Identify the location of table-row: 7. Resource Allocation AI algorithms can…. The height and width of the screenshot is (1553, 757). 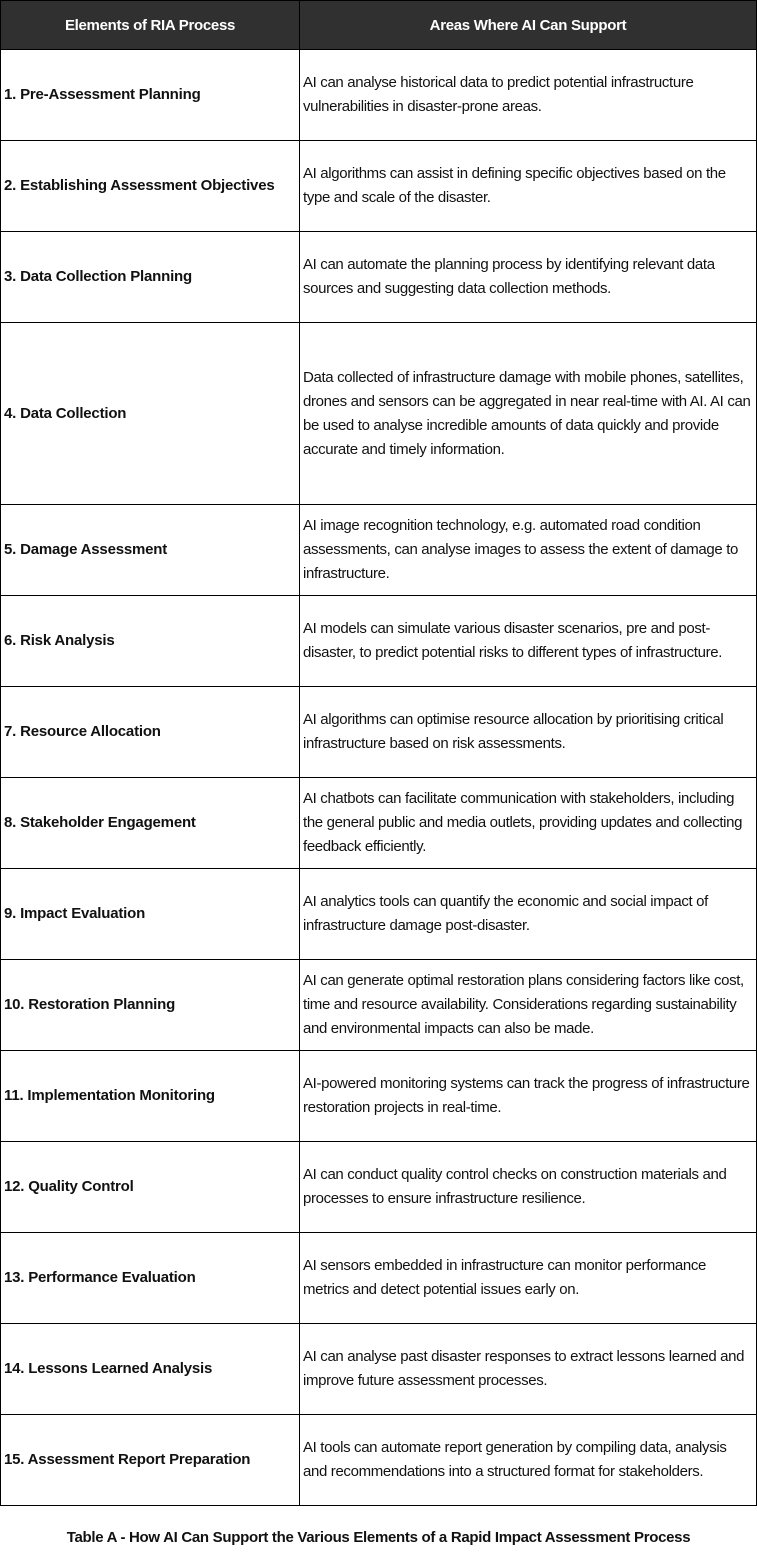
(378, 732).